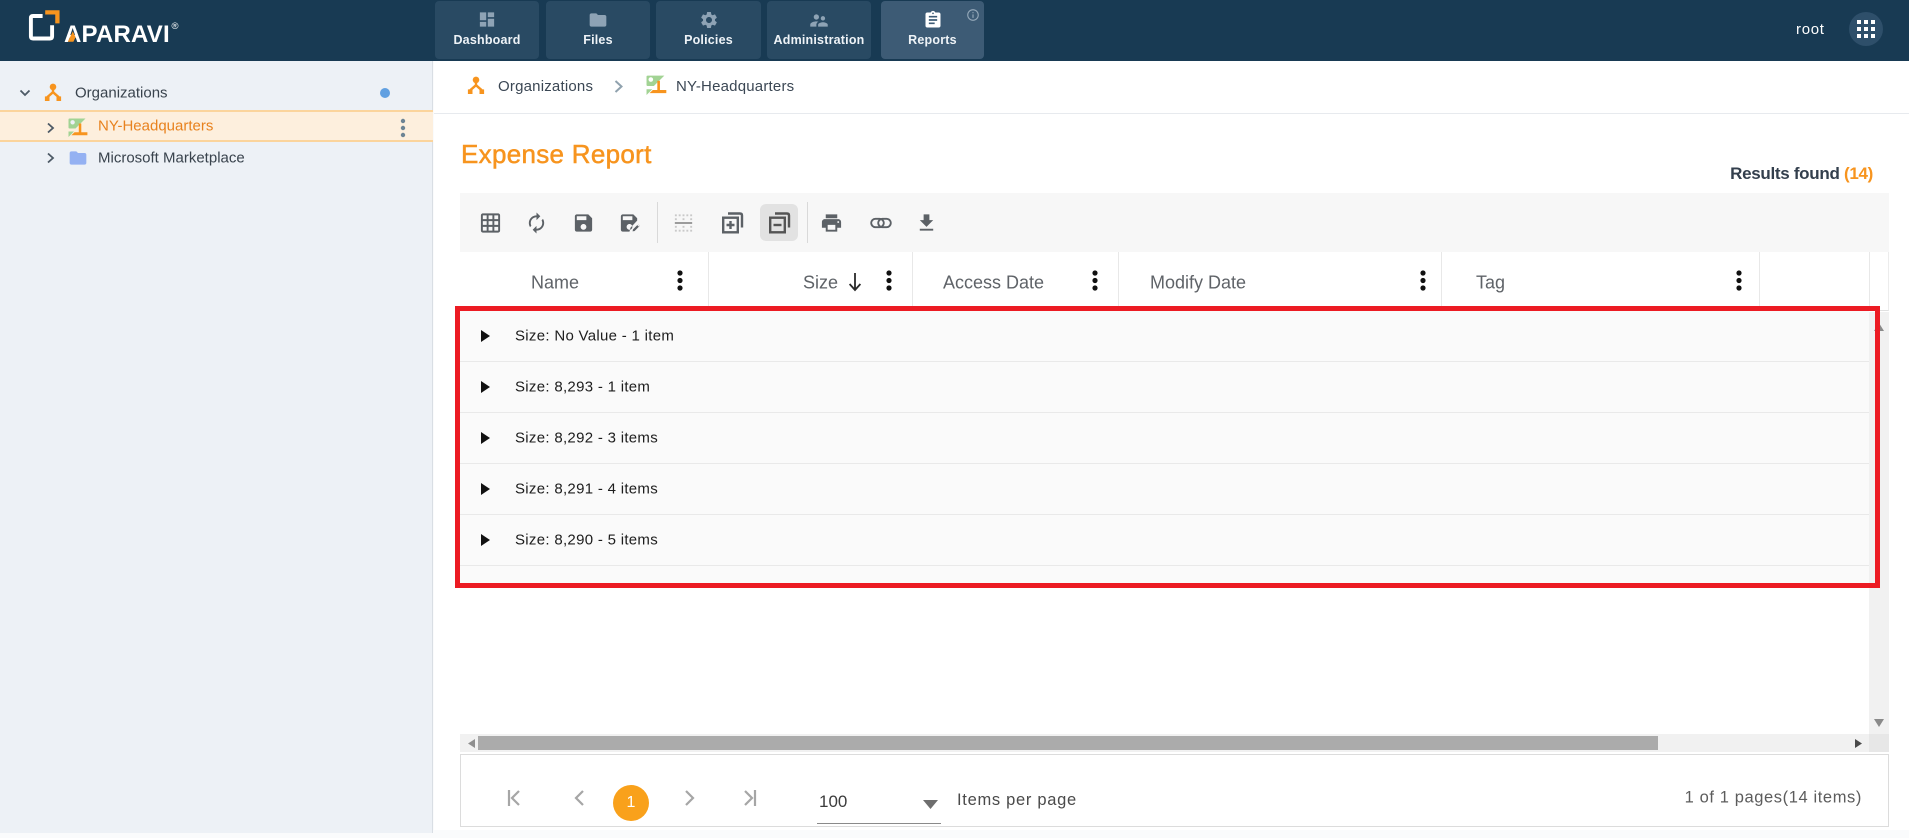 The height and width of the screenshot is (838, 1909). I want to click on svg-text: APARAVI, so click(117, 34).